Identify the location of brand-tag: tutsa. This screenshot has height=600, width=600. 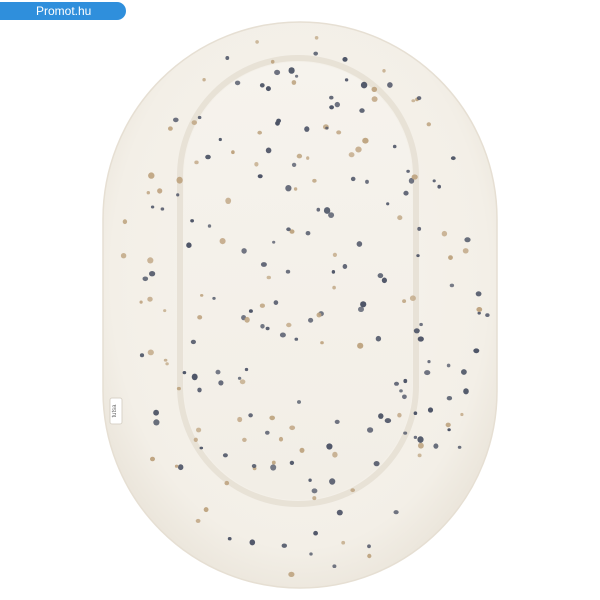
(116, 411).